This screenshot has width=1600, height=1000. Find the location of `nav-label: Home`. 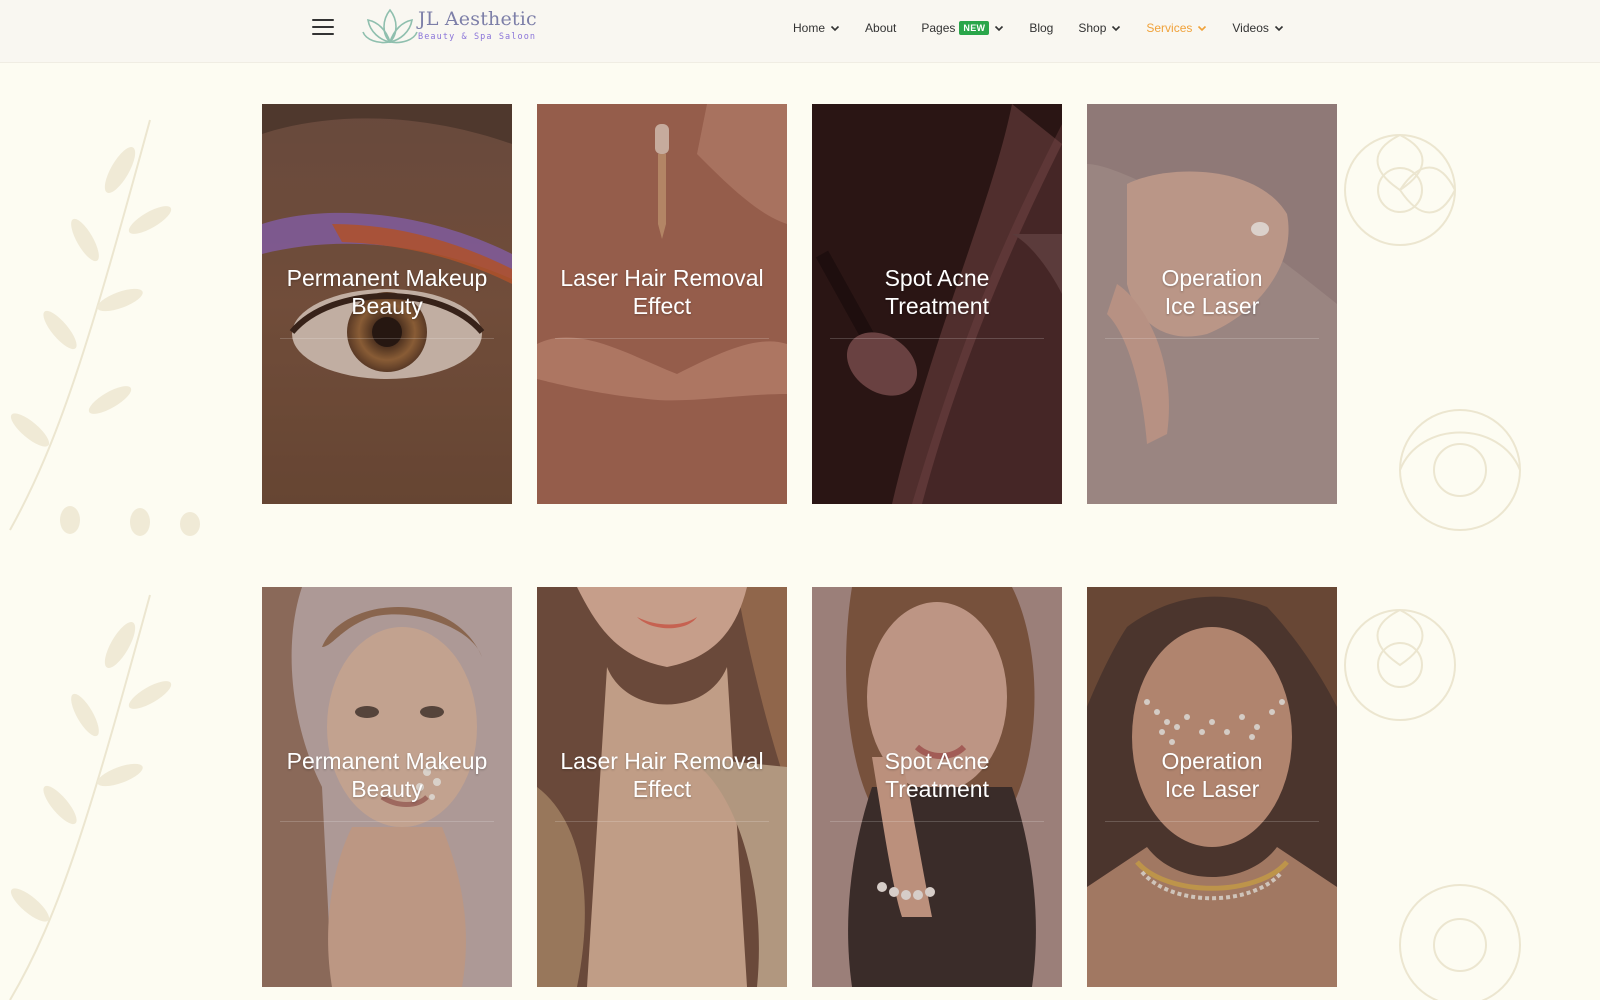

nav-label: Home is located at coordinates (809, 28).